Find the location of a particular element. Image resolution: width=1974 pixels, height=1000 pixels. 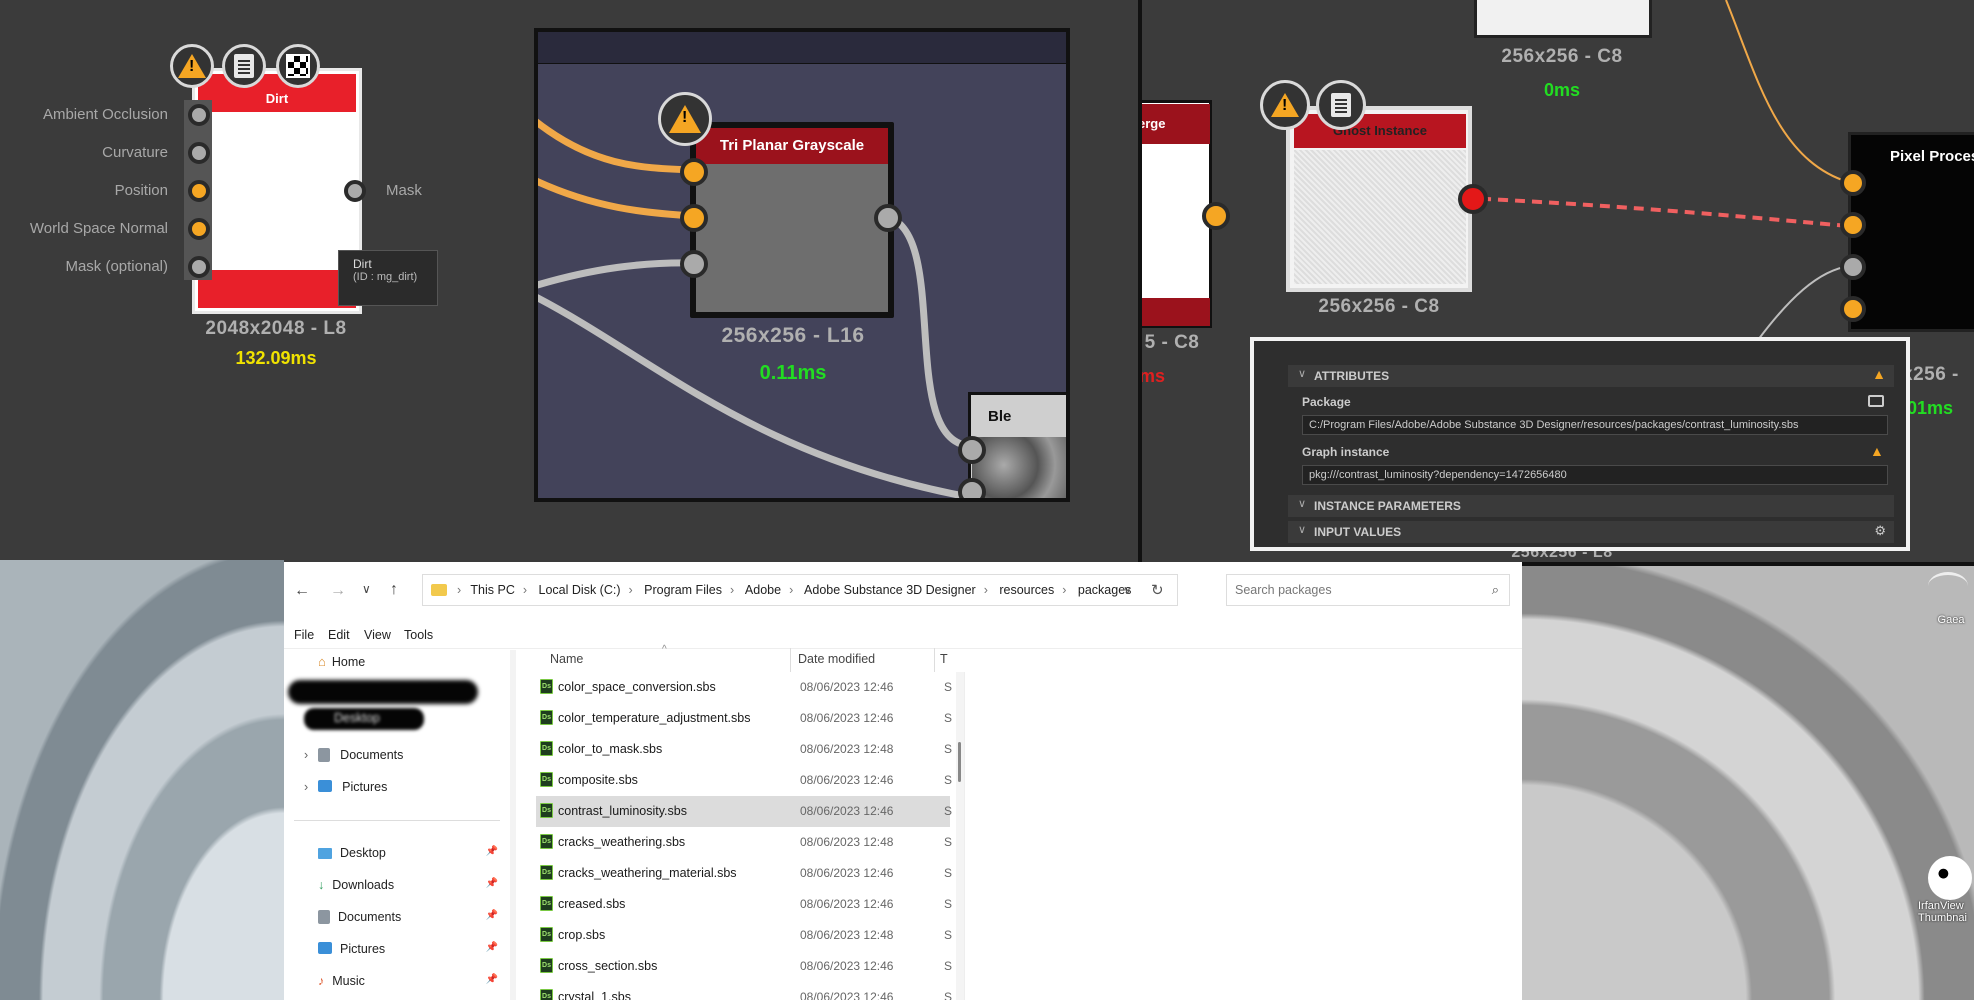

nav-documents-tree: › Documents is located at coordinates (353, 755).